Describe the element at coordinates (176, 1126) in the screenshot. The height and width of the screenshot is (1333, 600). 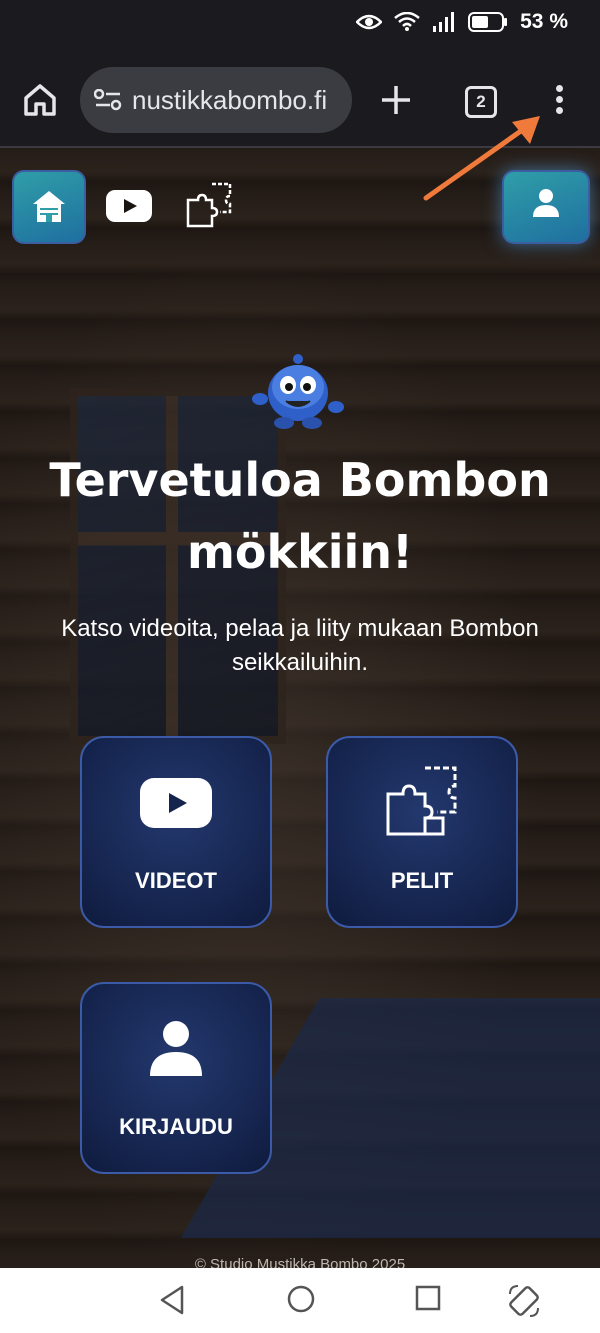
I see `kirjaudu-label: KIRJAUDU` at that location.